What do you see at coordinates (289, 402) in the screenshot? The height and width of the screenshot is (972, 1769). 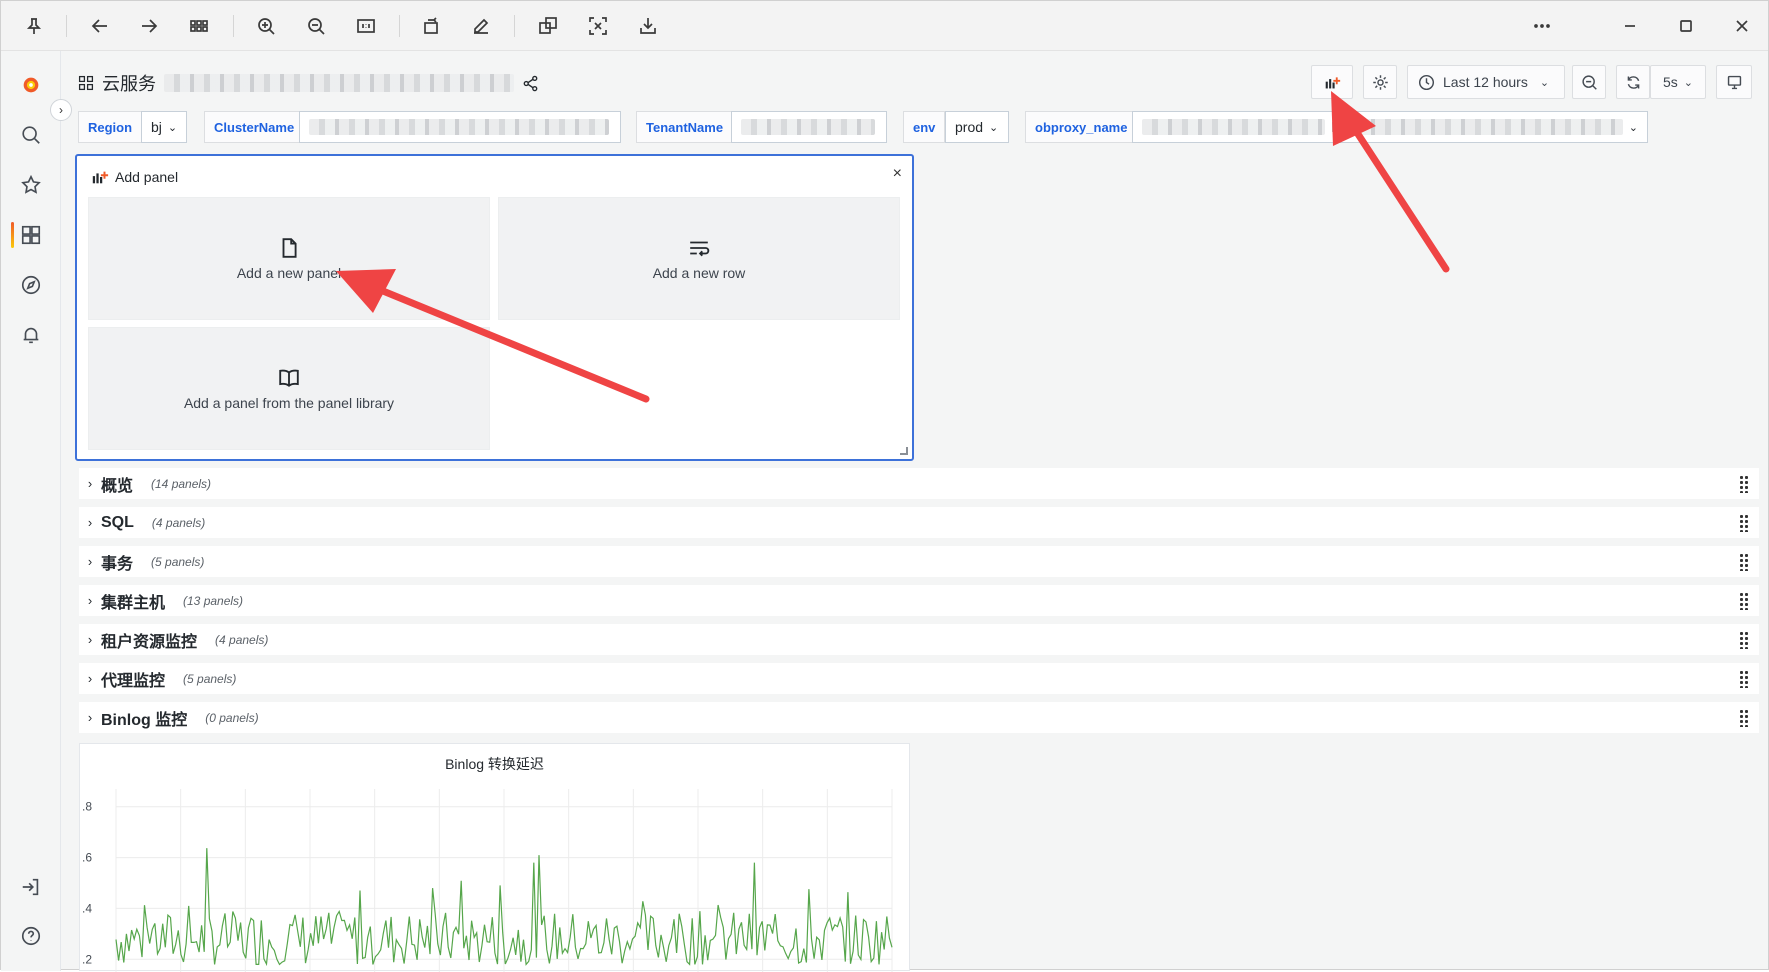 I see `add-library-panel-label: Add a panel from the panel library` at bounding box center [289, 402].